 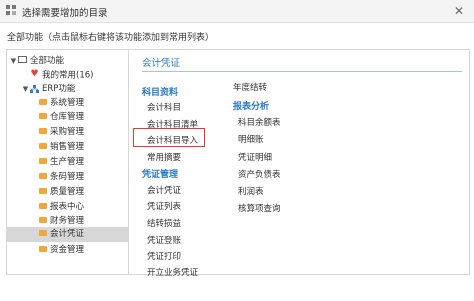 What do you see at coordinates (11, 10) in the screenshot?
I see `window-icon` at bounding box center [11, 10].